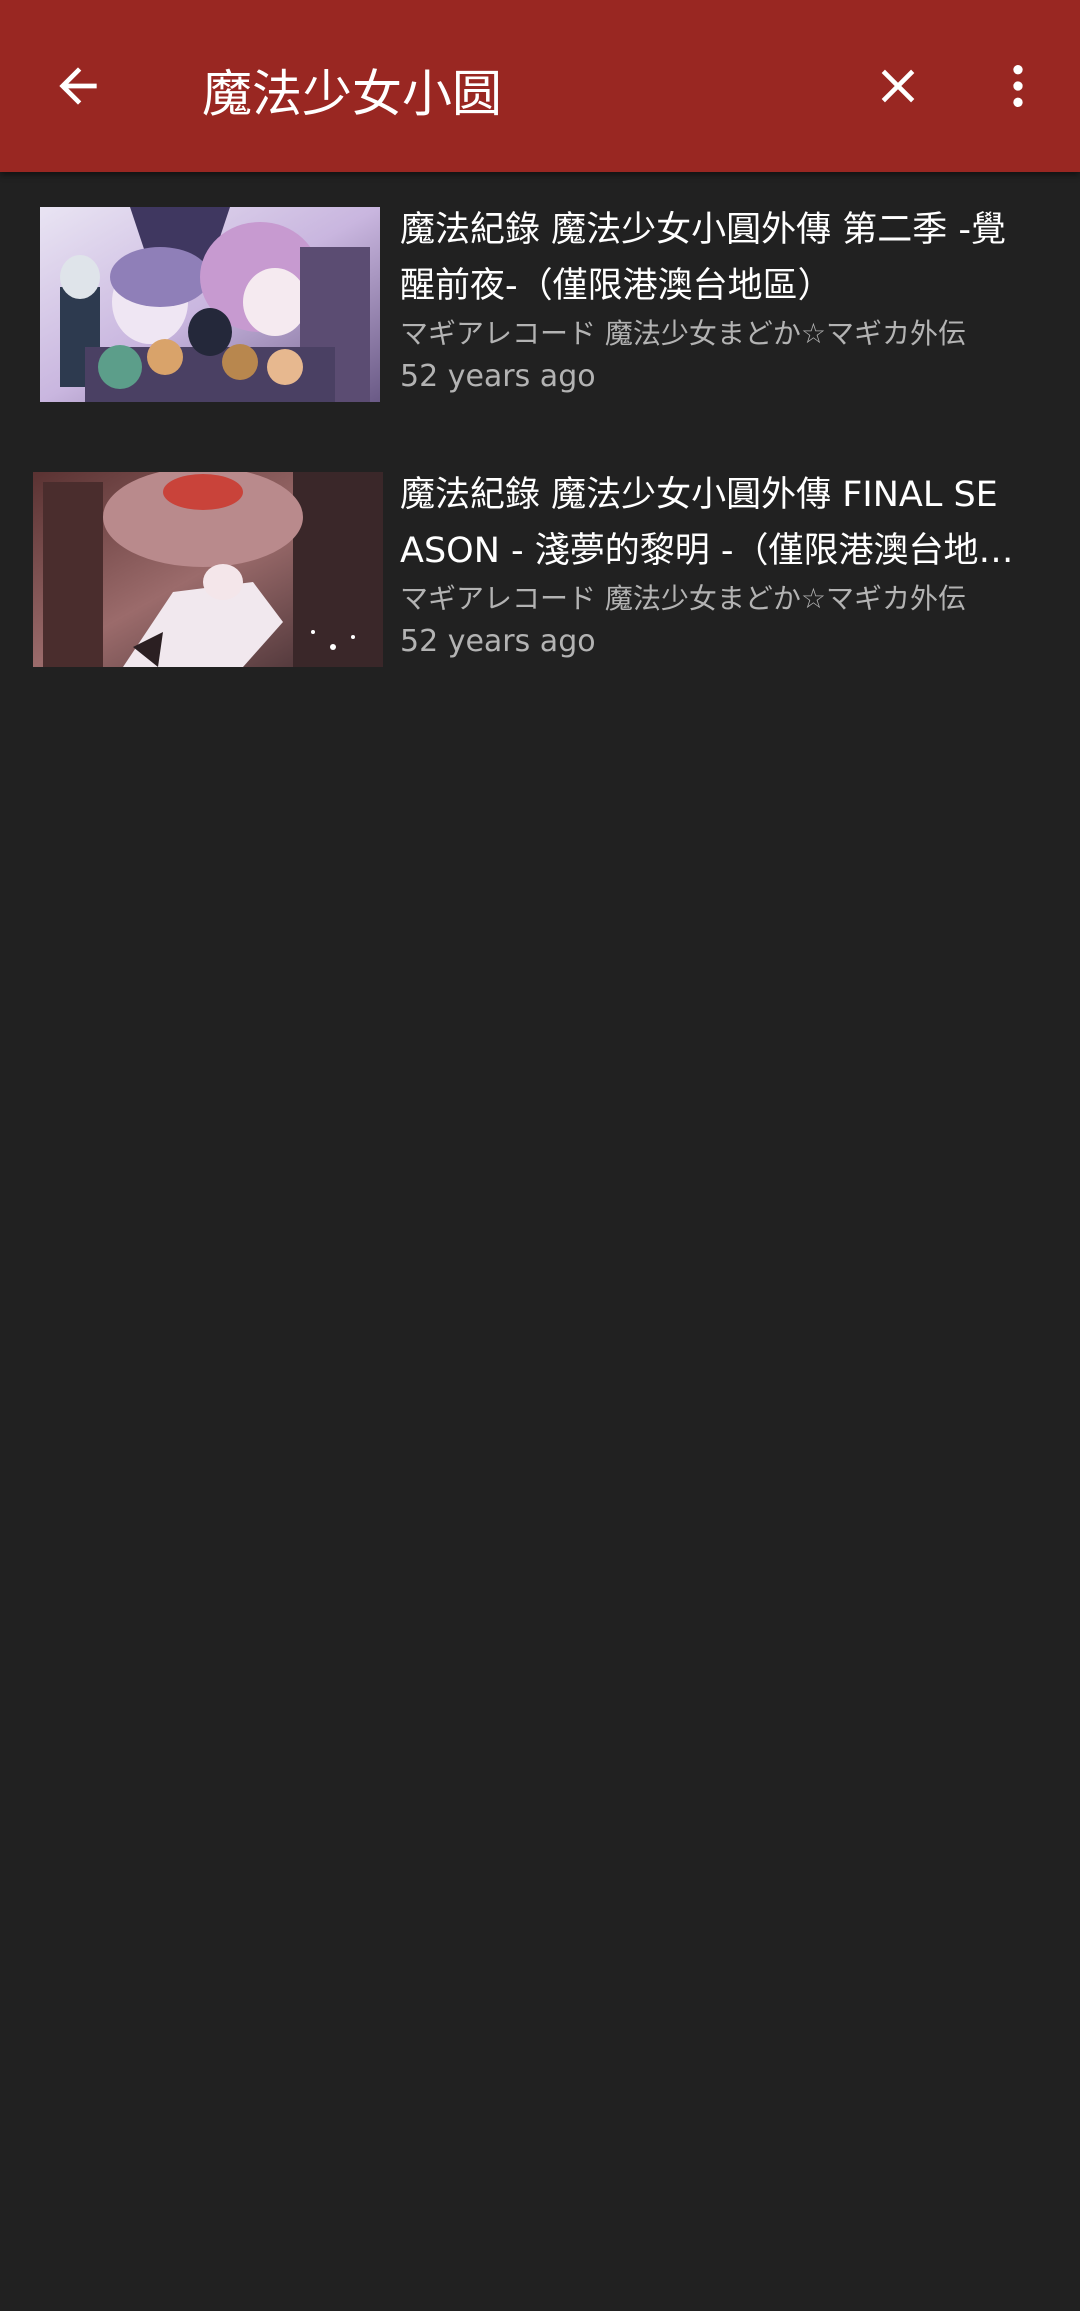  I want to click on close-icon, so click(898, 86).